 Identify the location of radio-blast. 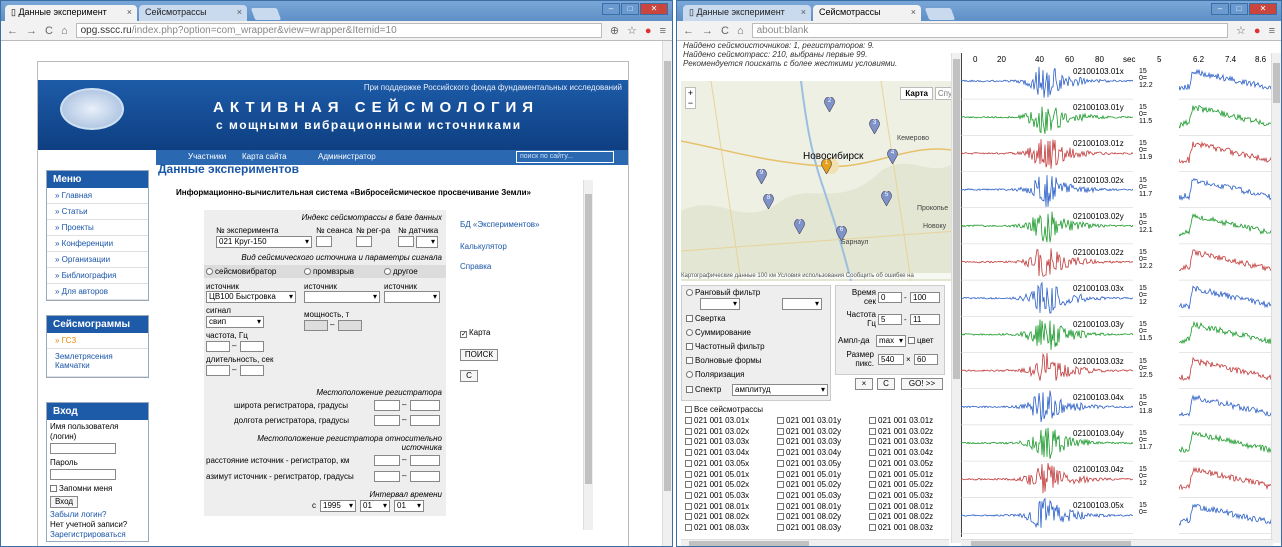
(307, 271).